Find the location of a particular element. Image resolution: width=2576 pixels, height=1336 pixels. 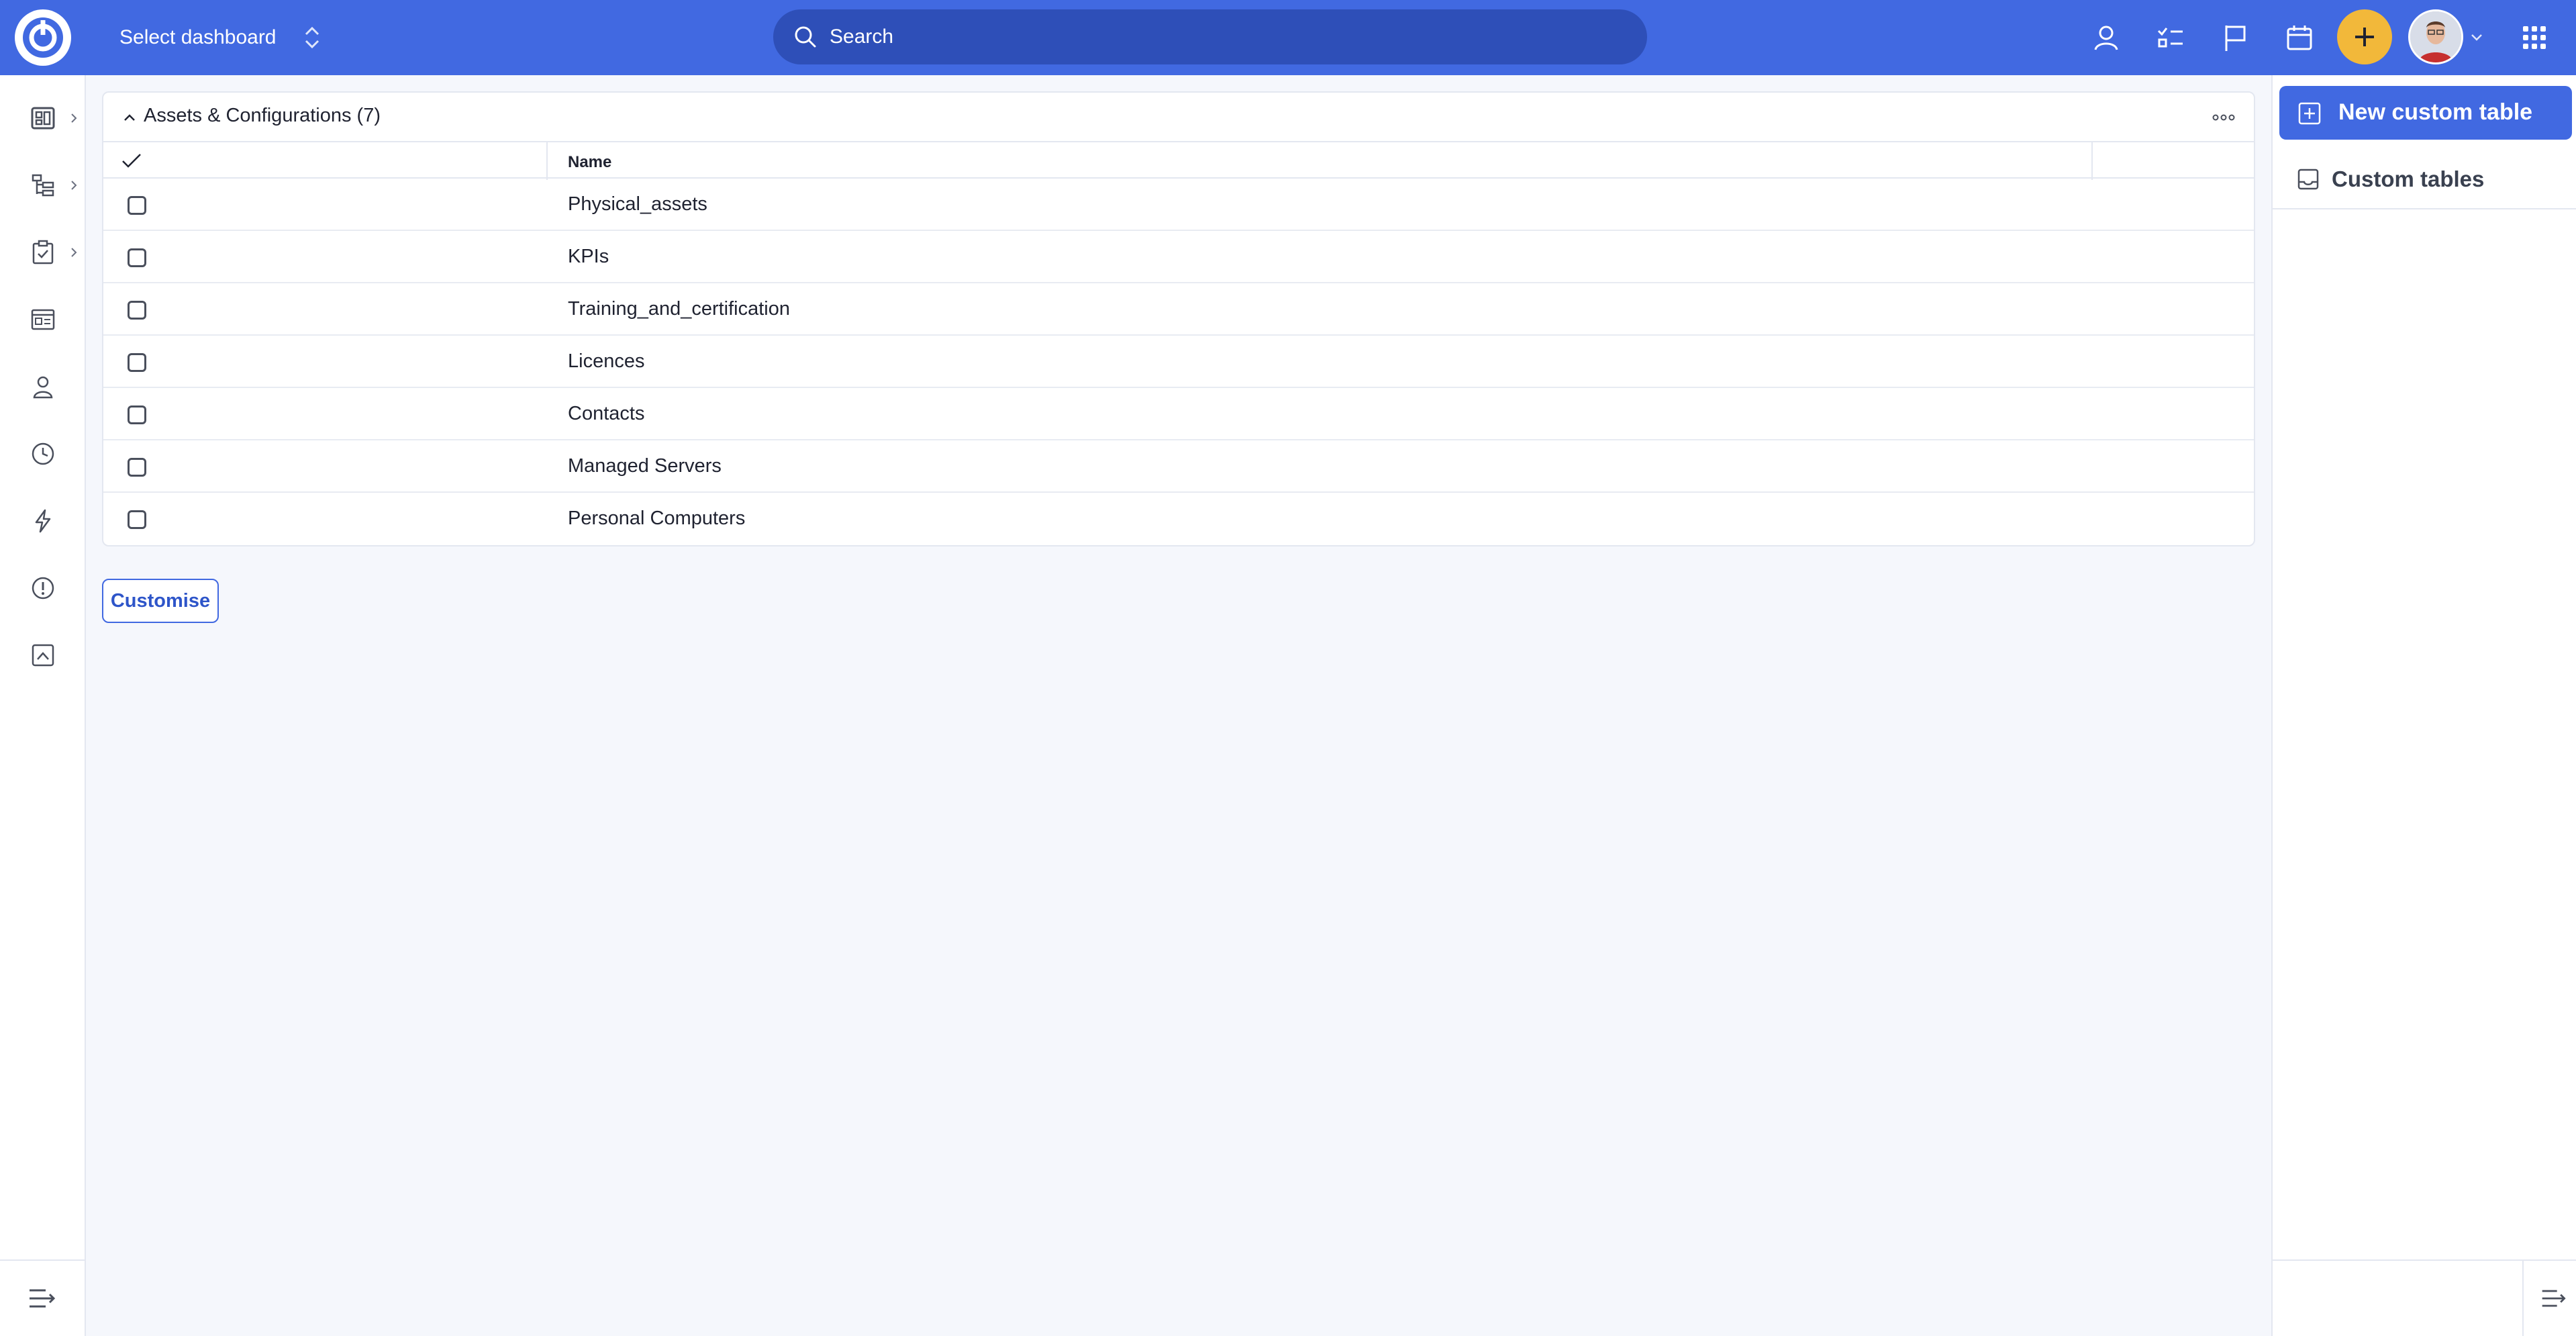

new-custom-table-button: New custom table is located at coordinates (2425, 113).